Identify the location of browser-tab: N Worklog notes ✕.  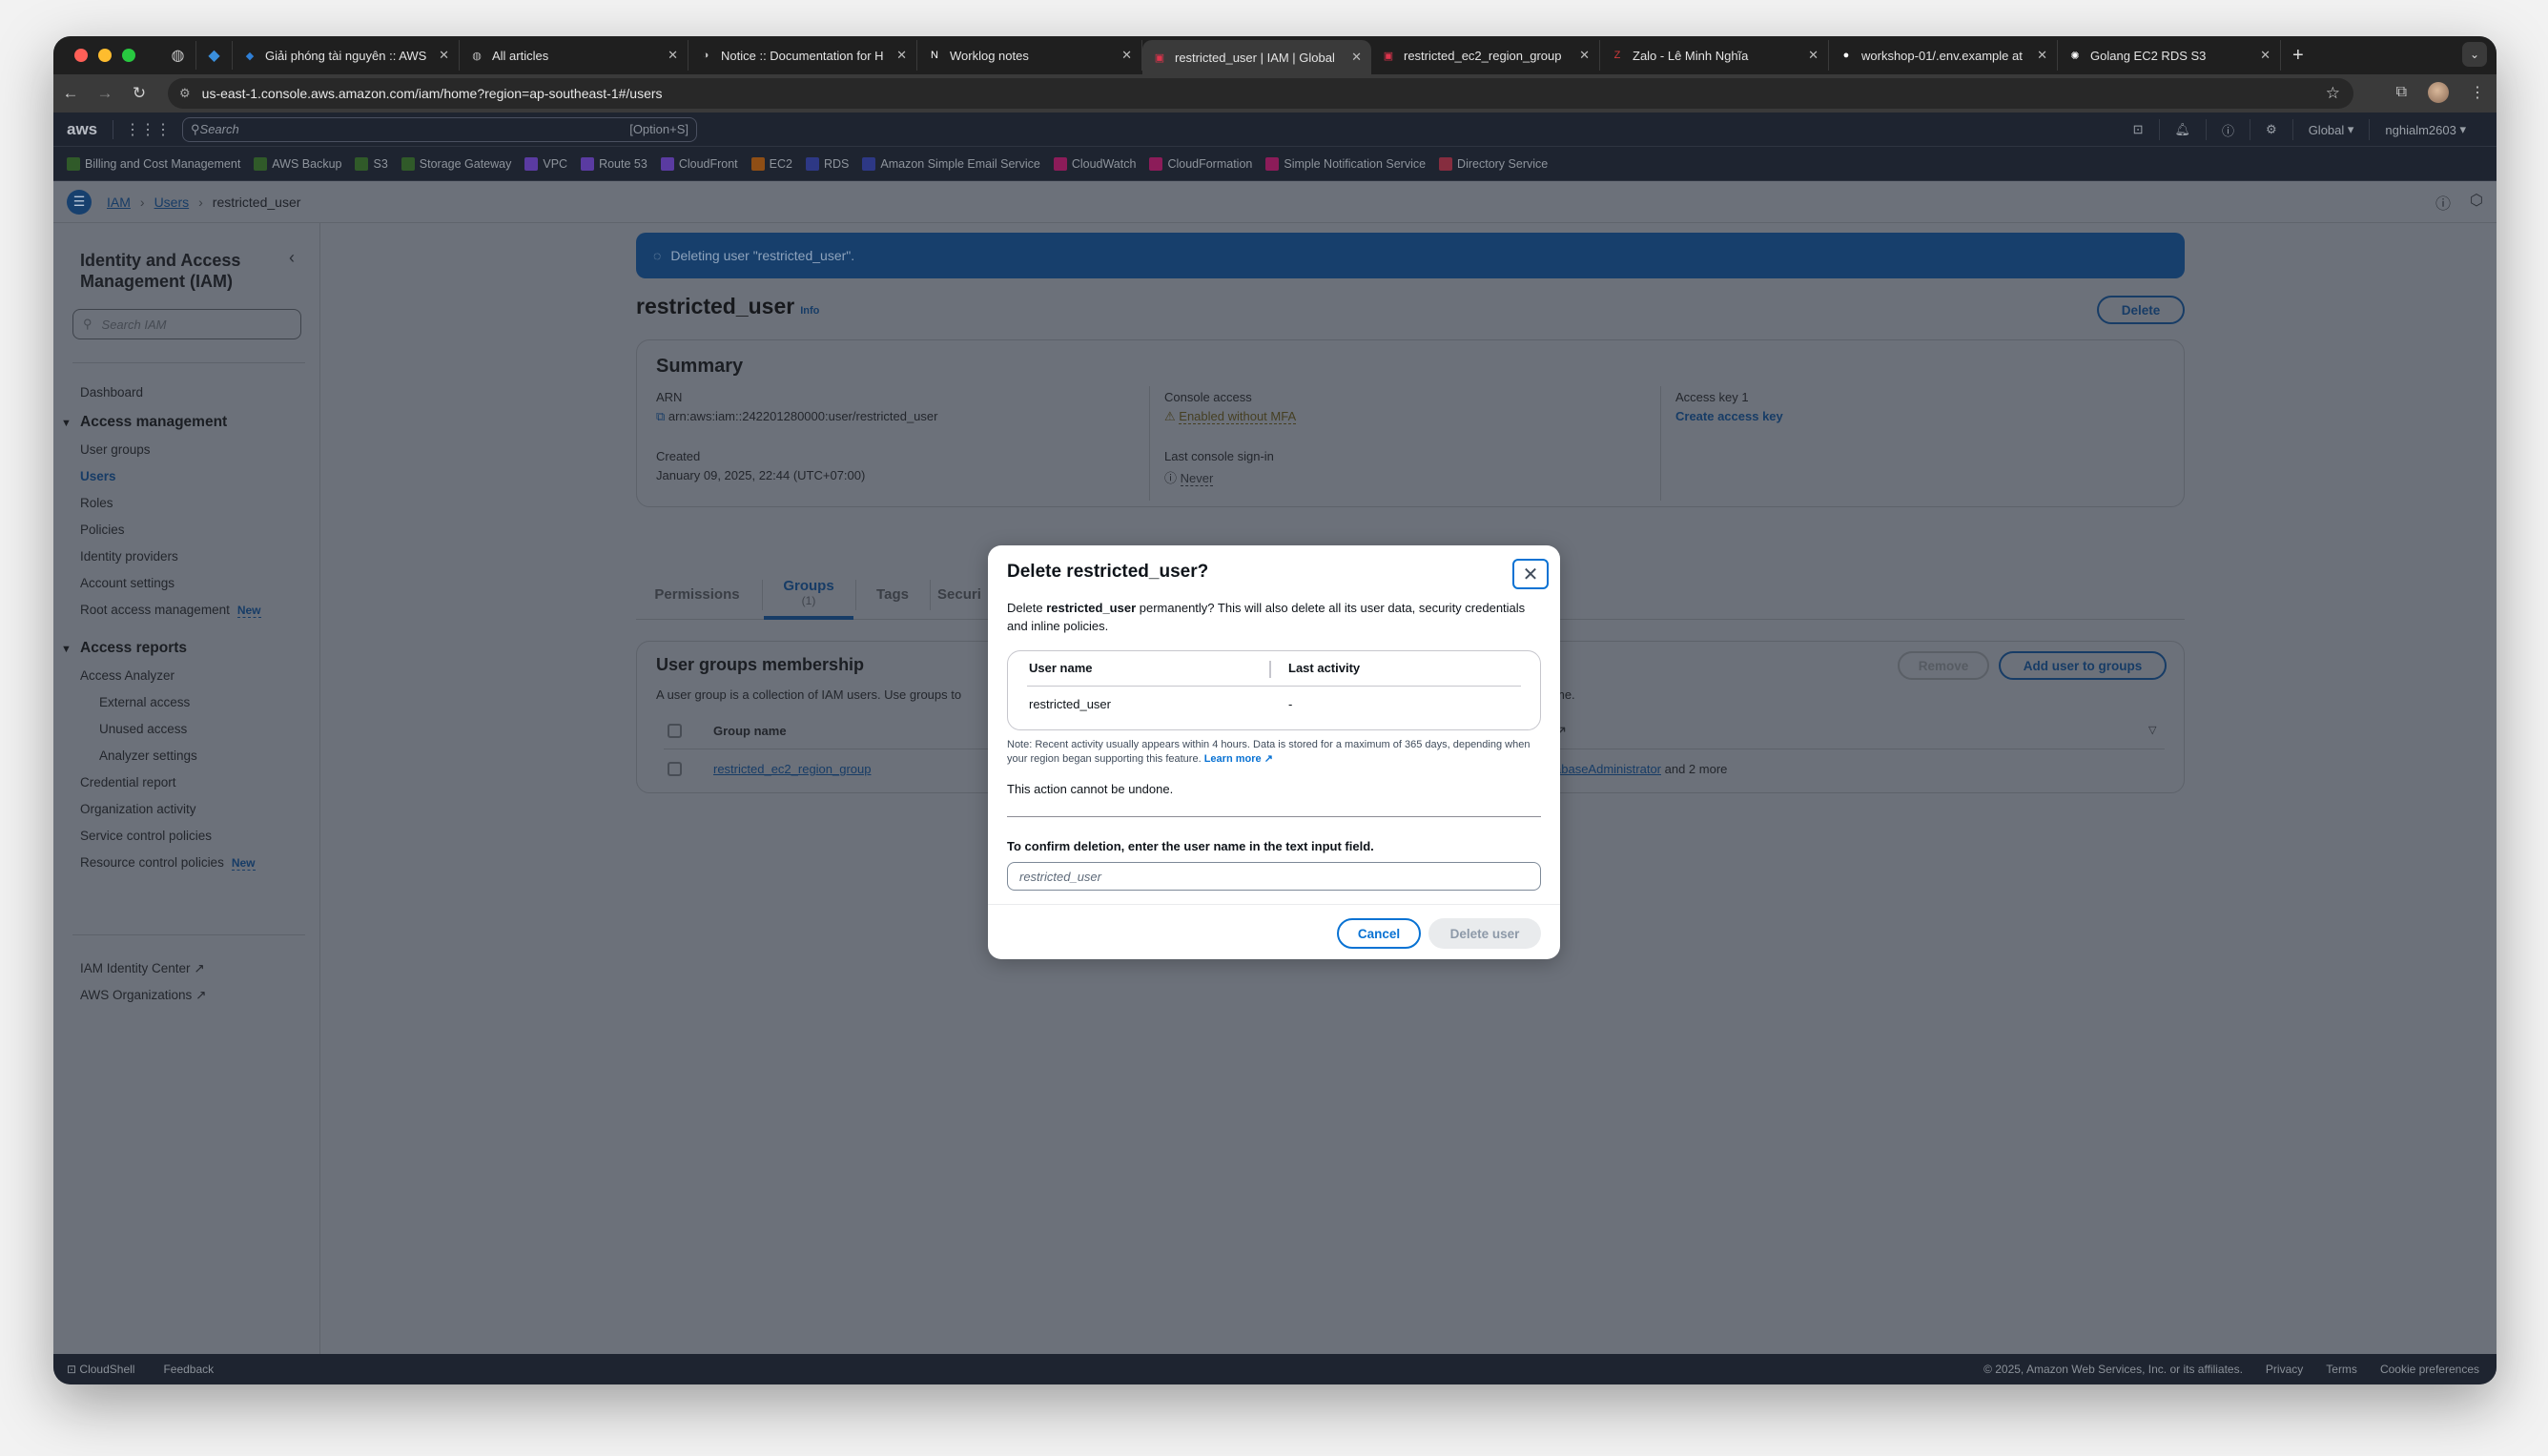
(1029, 55).